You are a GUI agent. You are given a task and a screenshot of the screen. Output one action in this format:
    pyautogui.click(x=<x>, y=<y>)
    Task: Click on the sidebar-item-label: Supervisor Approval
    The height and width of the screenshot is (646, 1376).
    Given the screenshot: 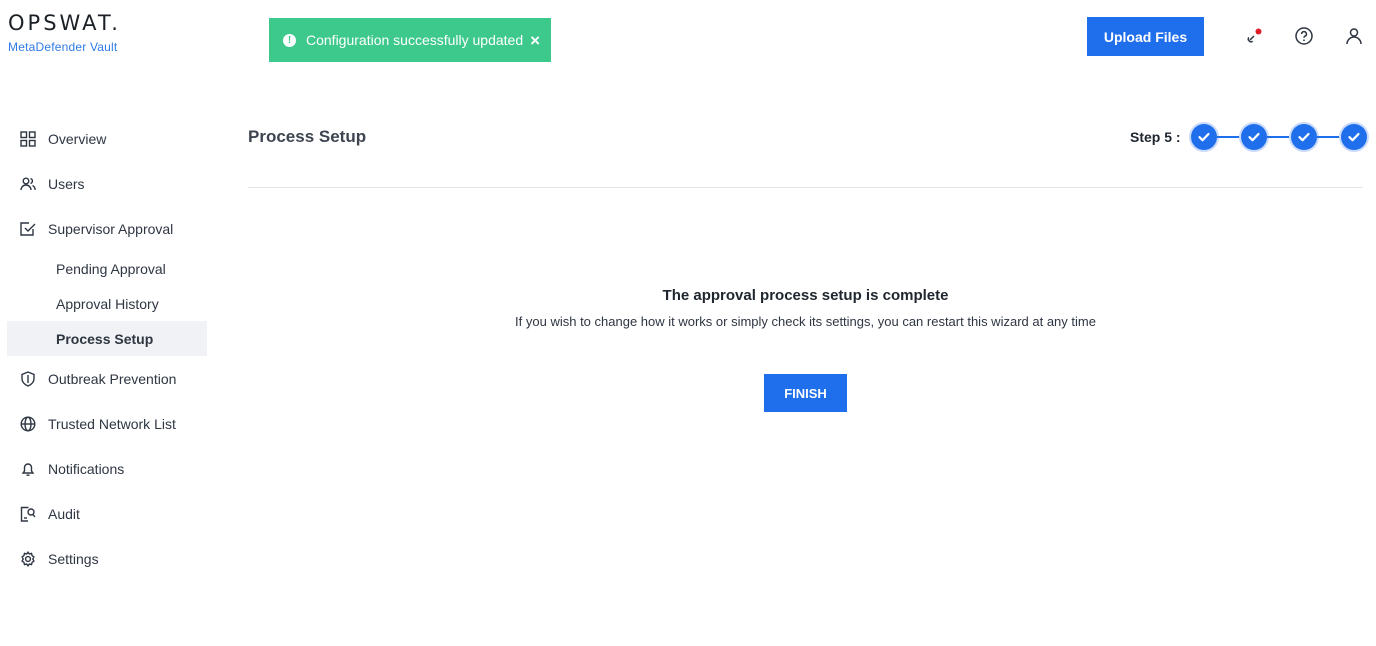 What is the action you would take?
    pyautogui.click(x=111, y=228)
    